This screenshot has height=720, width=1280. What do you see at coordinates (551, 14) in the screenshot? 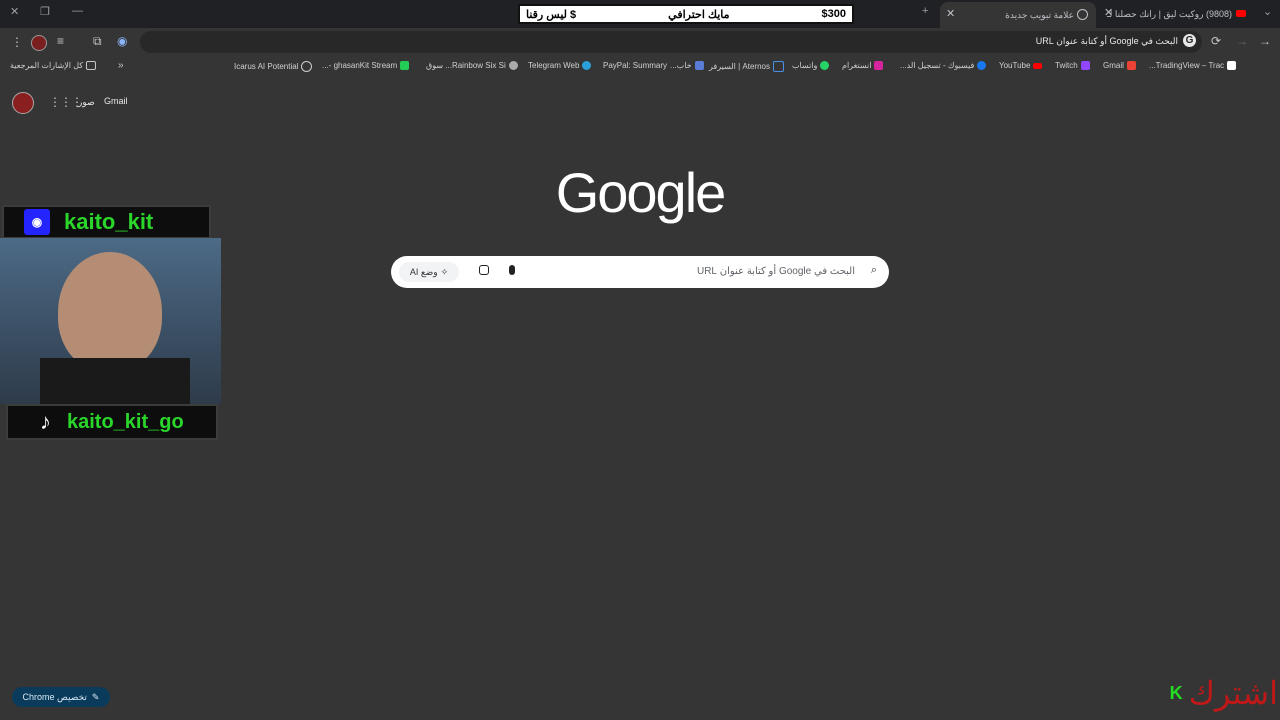
I see `banner-right-text: ليس رقنا $` at bounding box center [551, 14].